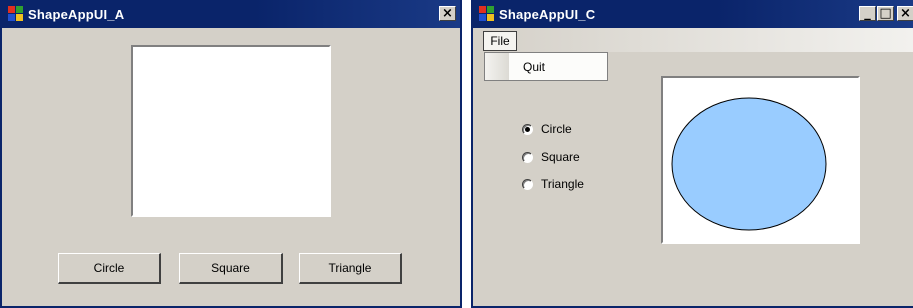 This screenshot has height=308, width=913. Describe the element at coordinates (885, 13) in the screenshot. I see `maximize-icon: □` at that location.